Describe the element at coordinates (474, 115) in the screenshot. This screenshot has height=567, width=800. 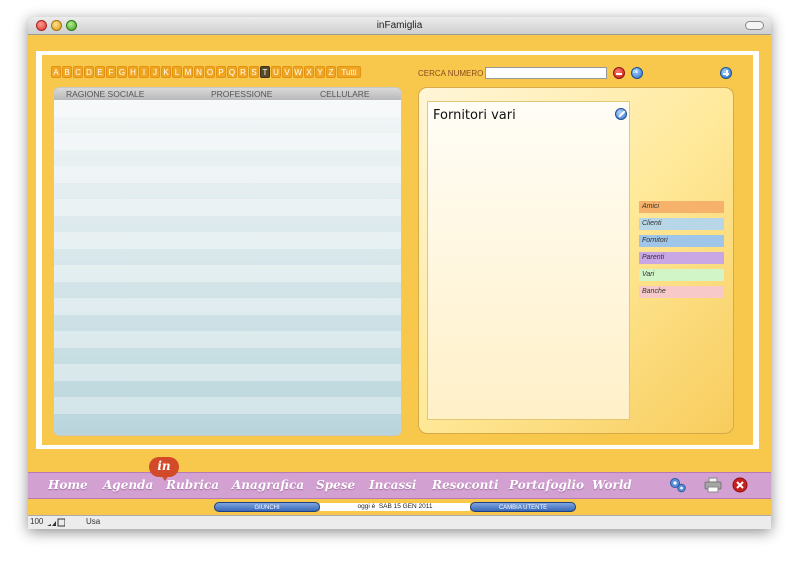
I see `card-title: Fornitori vari` at that location.